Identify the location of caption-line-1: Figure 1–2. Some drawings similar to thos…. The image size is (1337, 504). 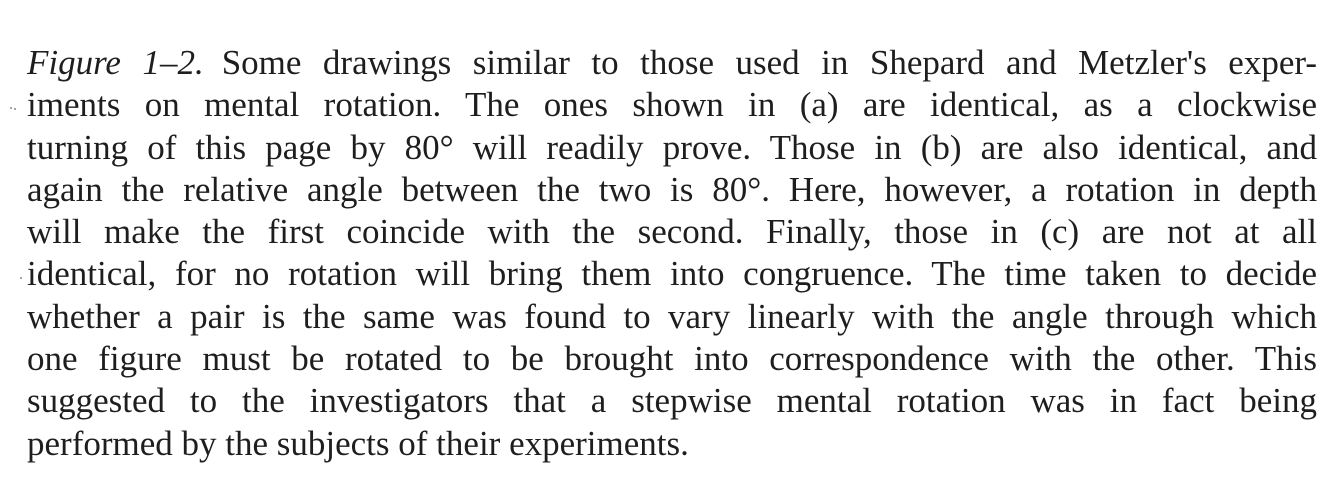
(672, 63).